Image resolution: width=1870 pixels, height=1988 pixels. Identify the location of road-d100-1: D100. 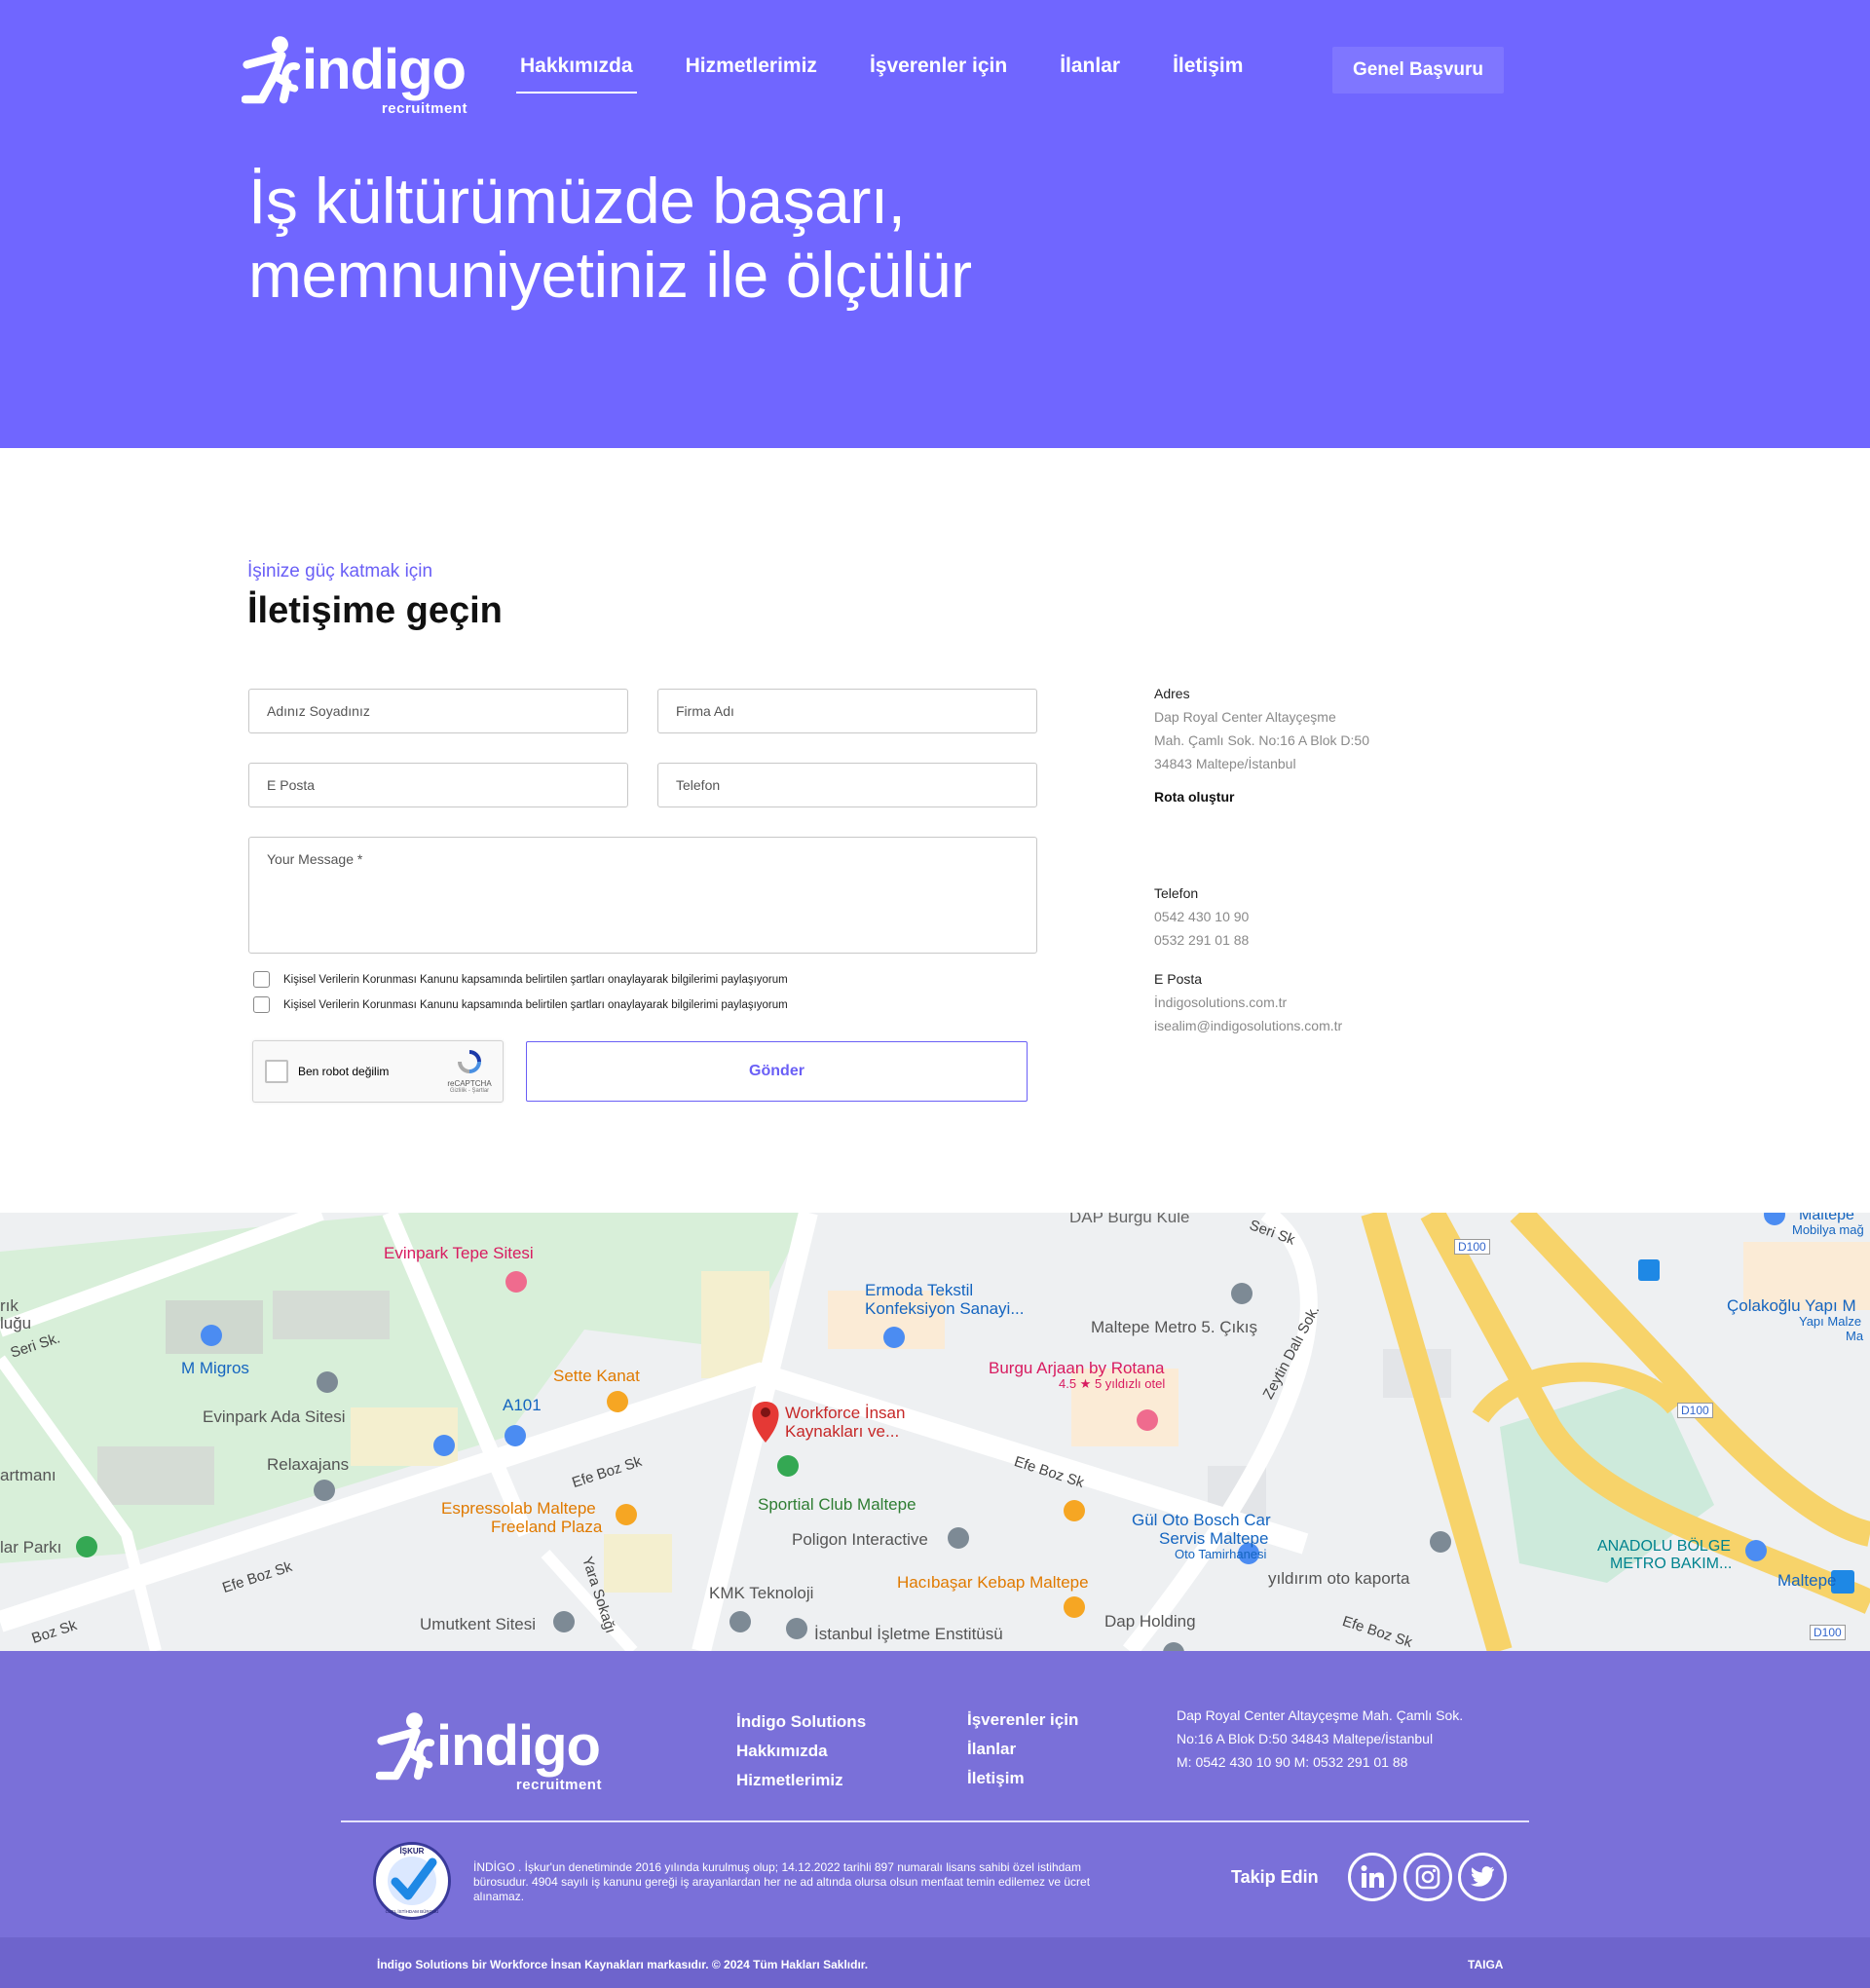
(1472, 1247).